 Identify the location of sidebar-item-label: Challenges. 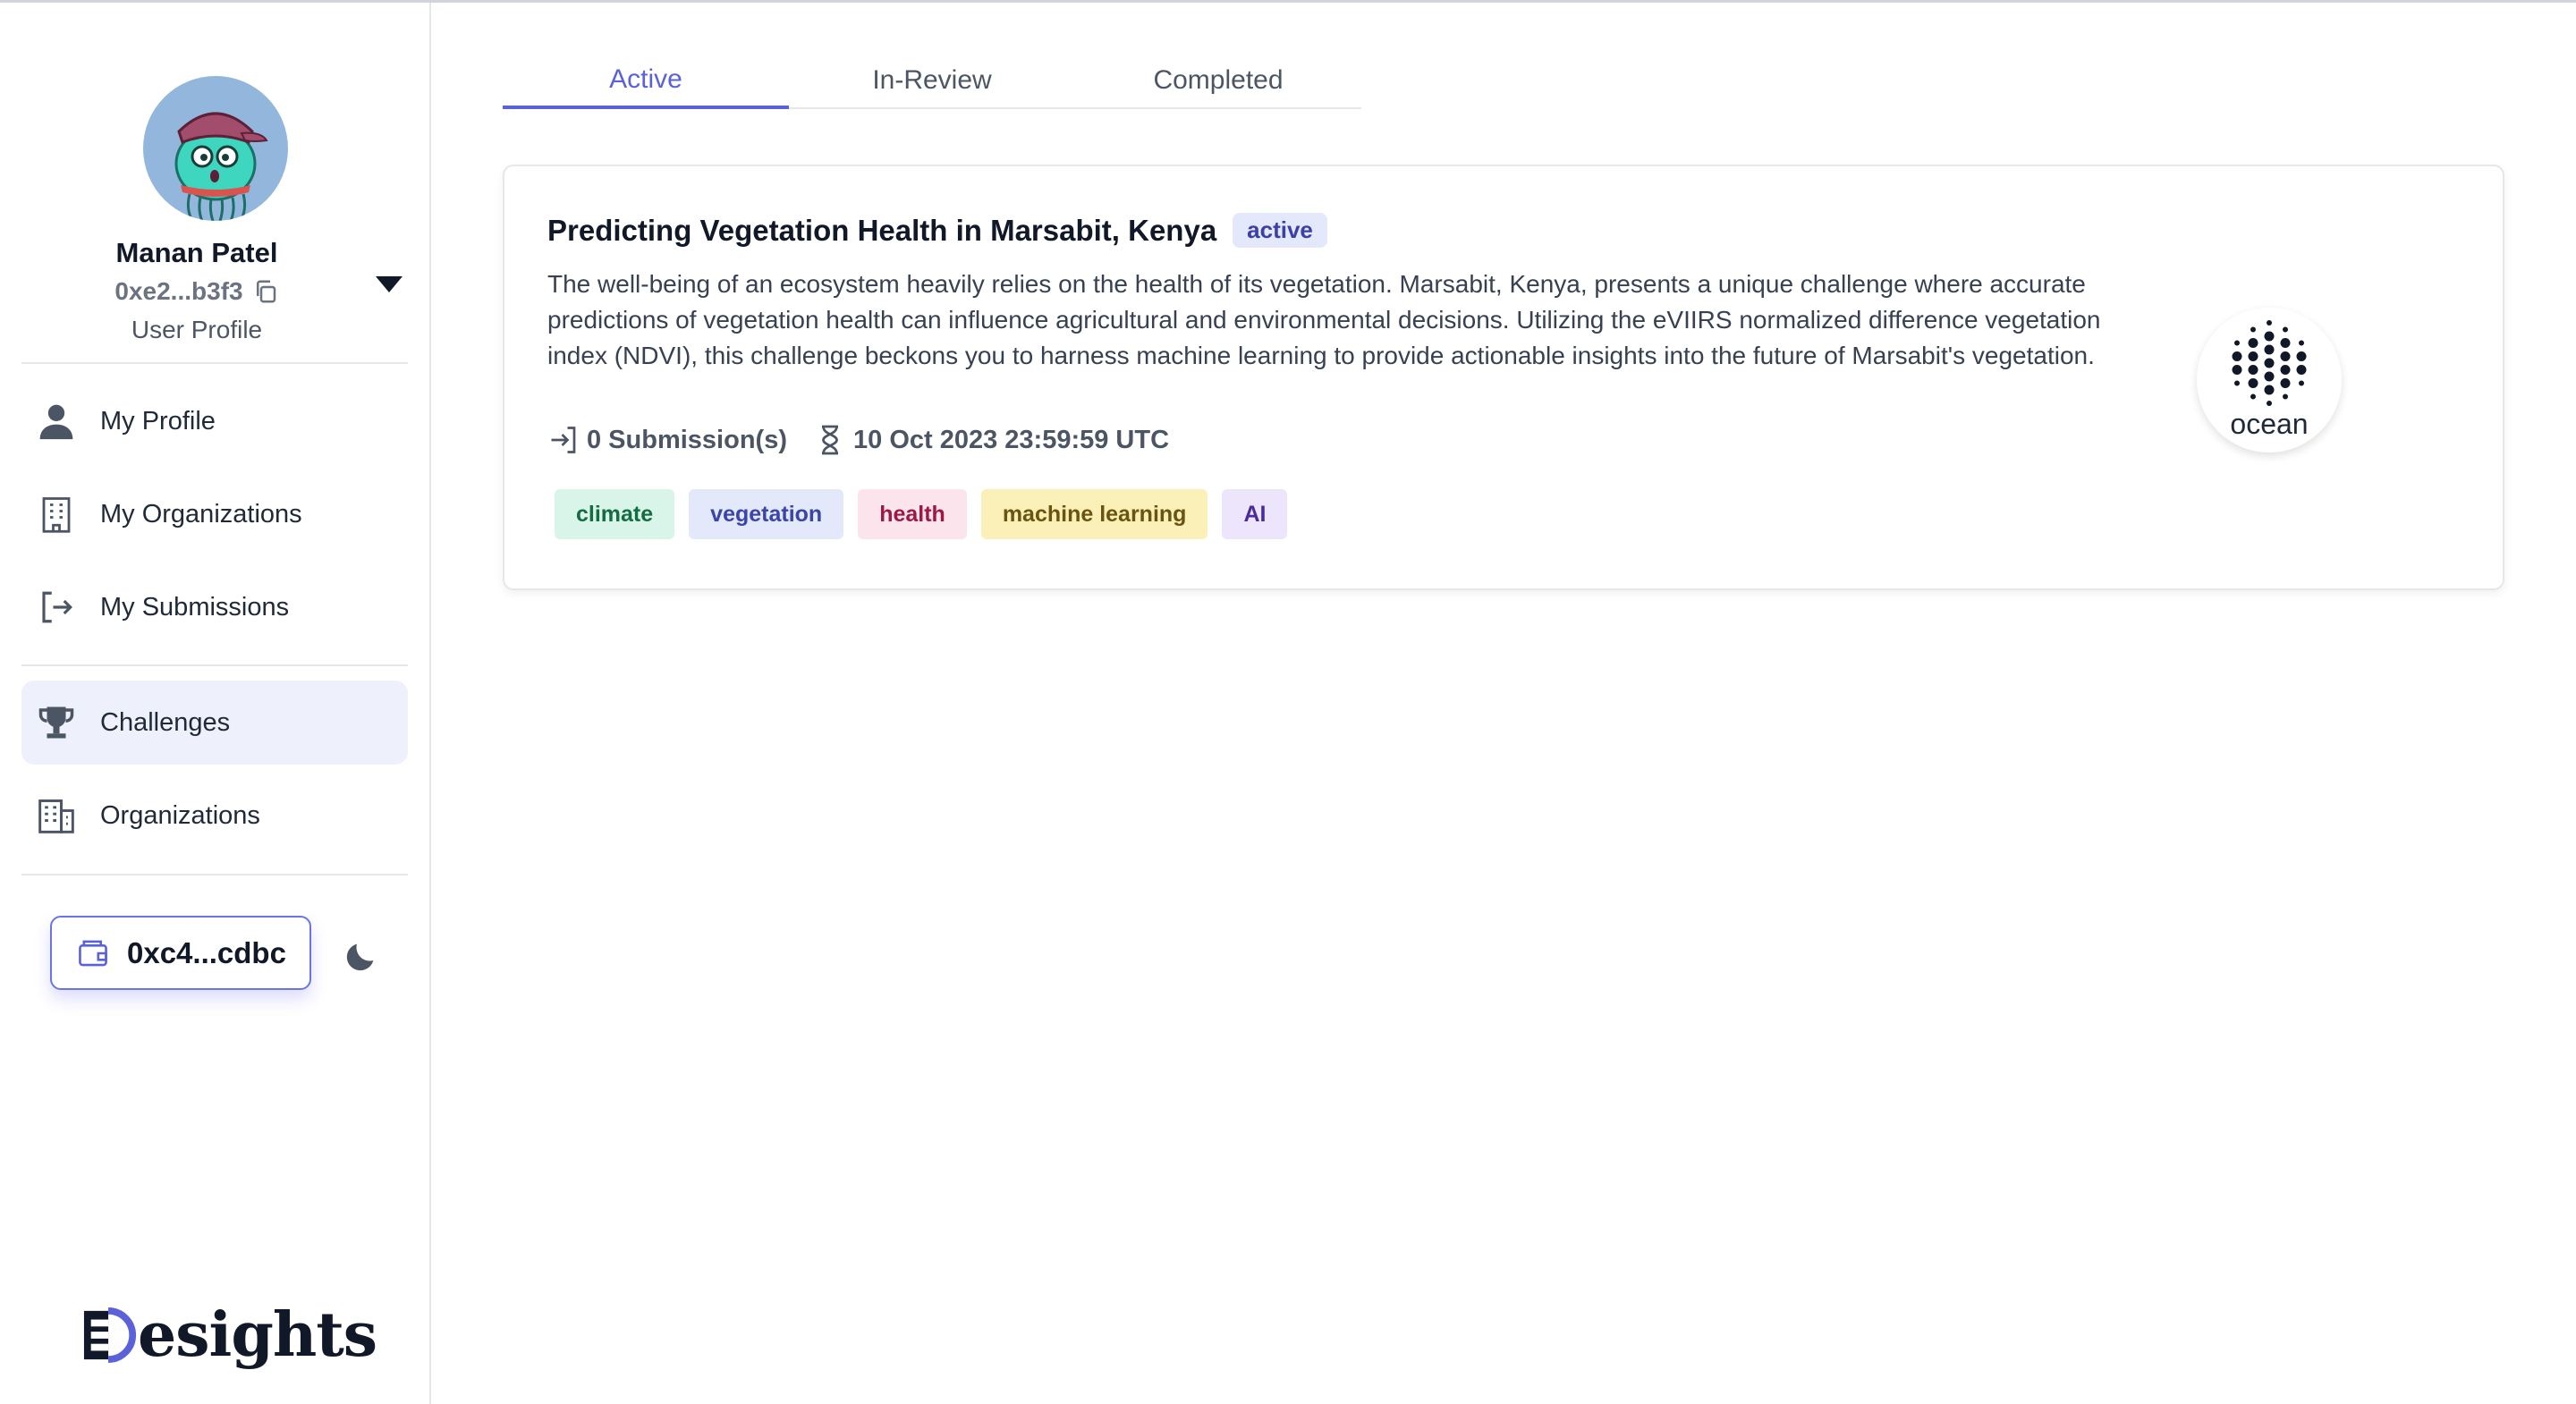
(165, 722).